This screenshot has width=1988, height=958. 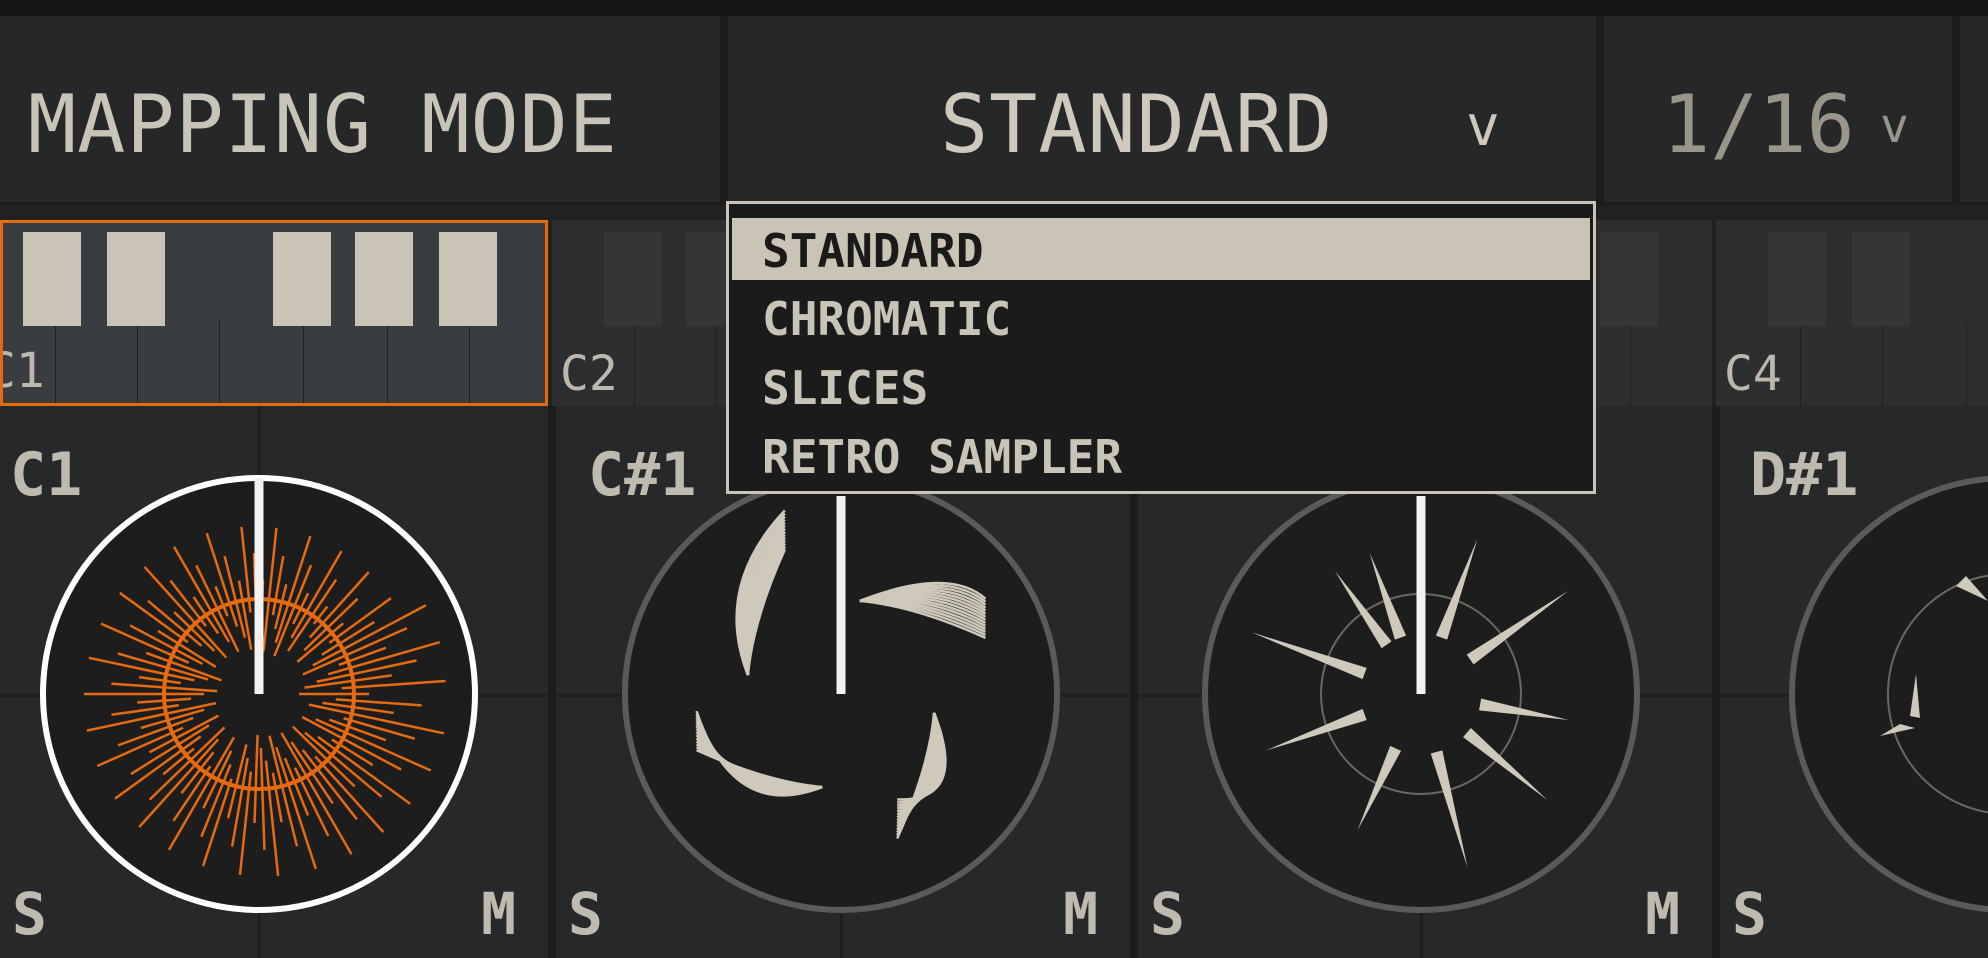 What do you see at coordinates (589, 374) in the screenshot?
I see `octave-label: C2` at bounding box center [589, 374].